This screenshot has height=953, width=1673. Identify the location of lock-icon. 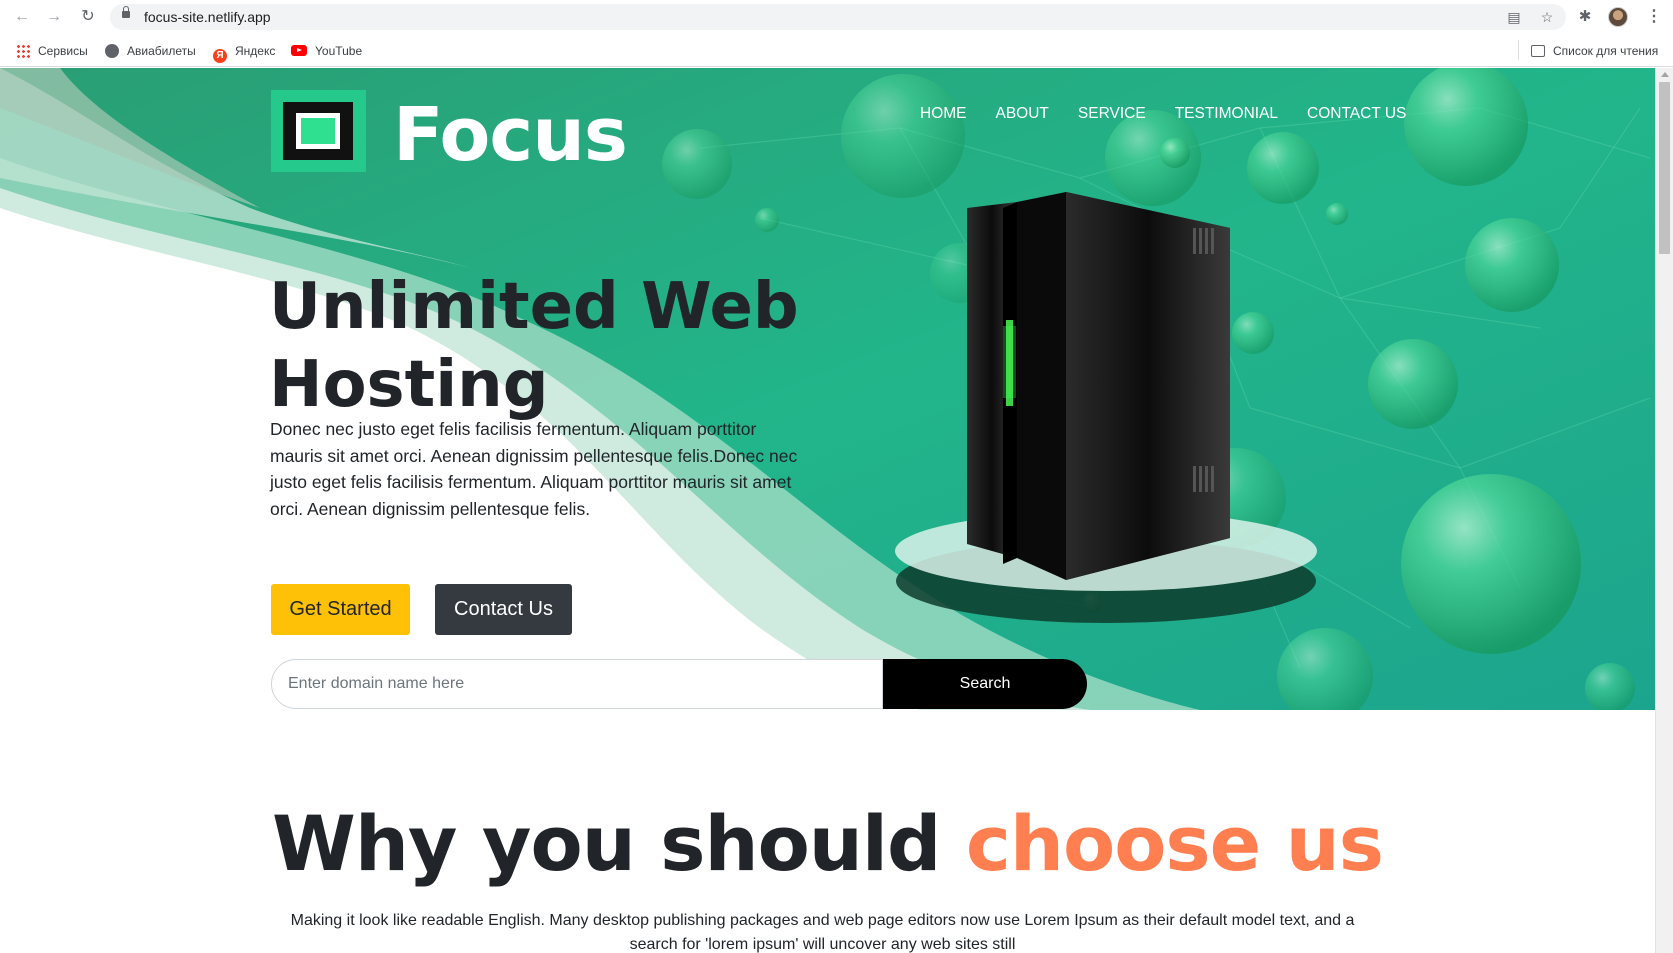
(126, 12).